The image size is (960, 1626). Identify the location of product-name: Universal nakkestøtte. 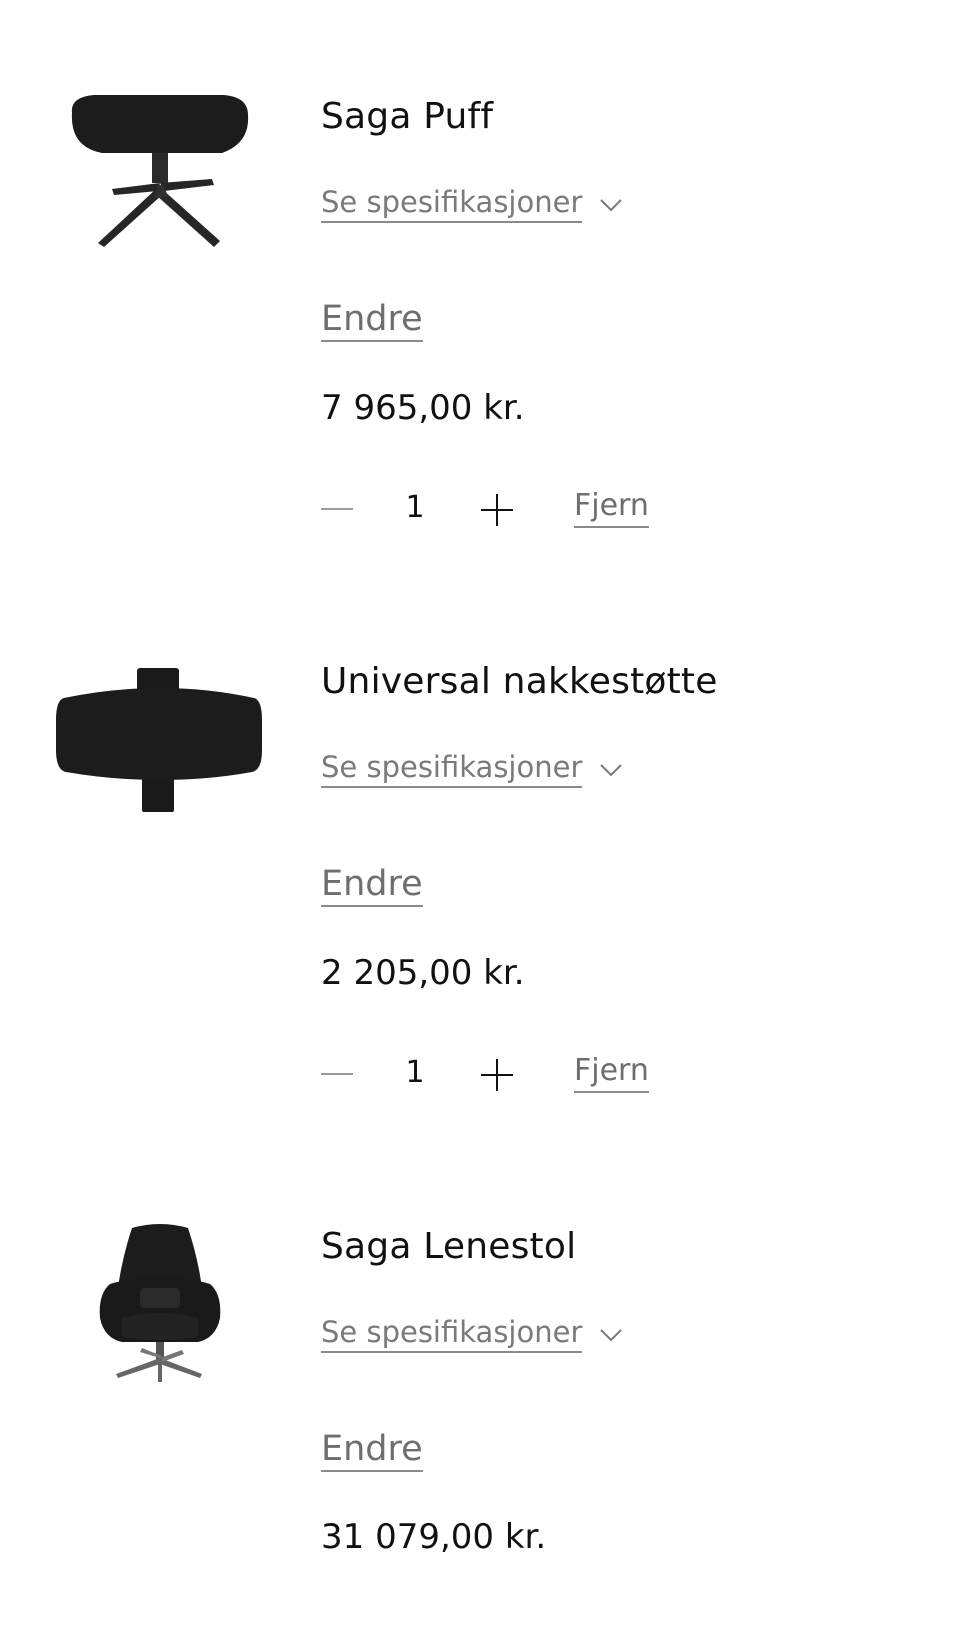
(519, 681).